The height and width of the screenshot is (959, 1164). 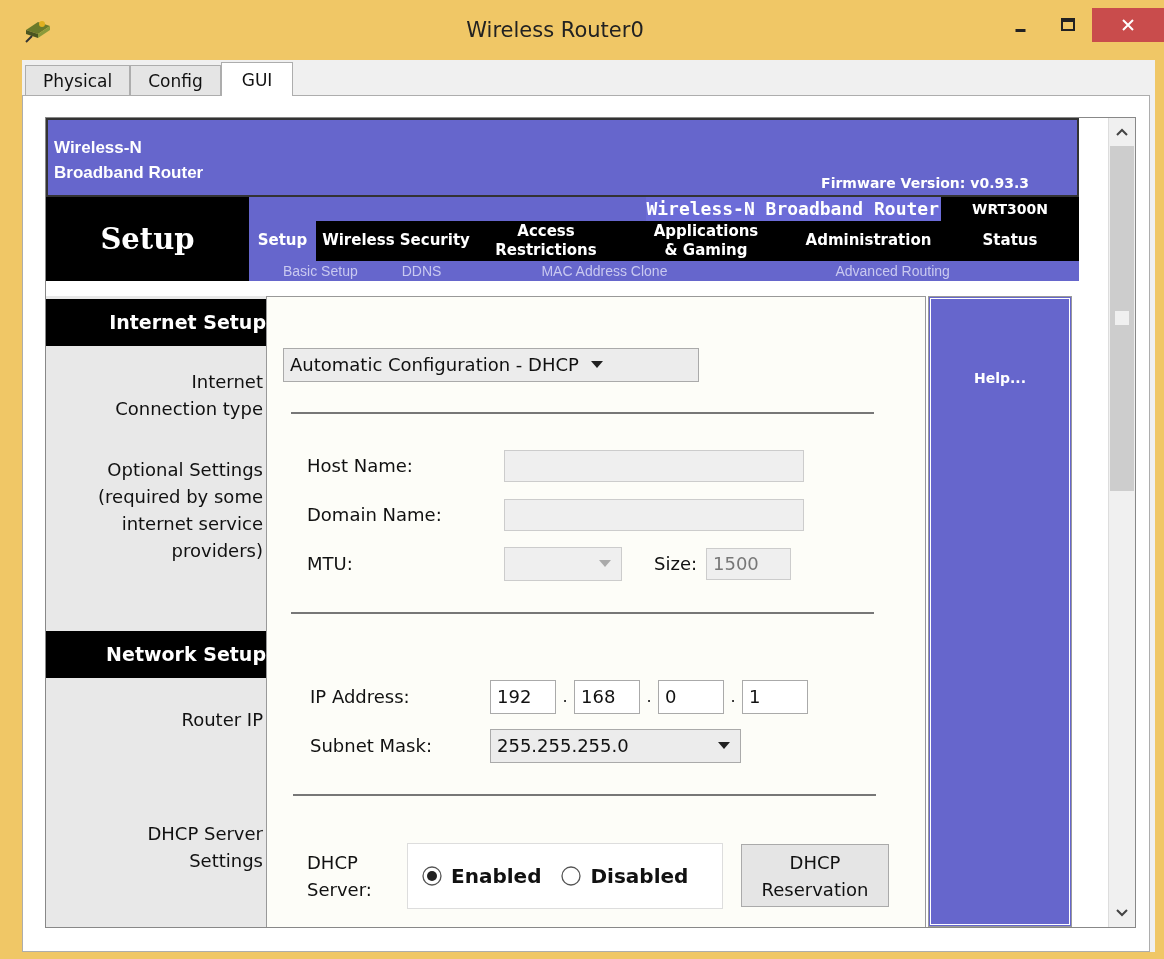 What do you see at coordinates (257, 79) in the screenshot?
I see `tab: GUI` at bounding box center [257, 79].